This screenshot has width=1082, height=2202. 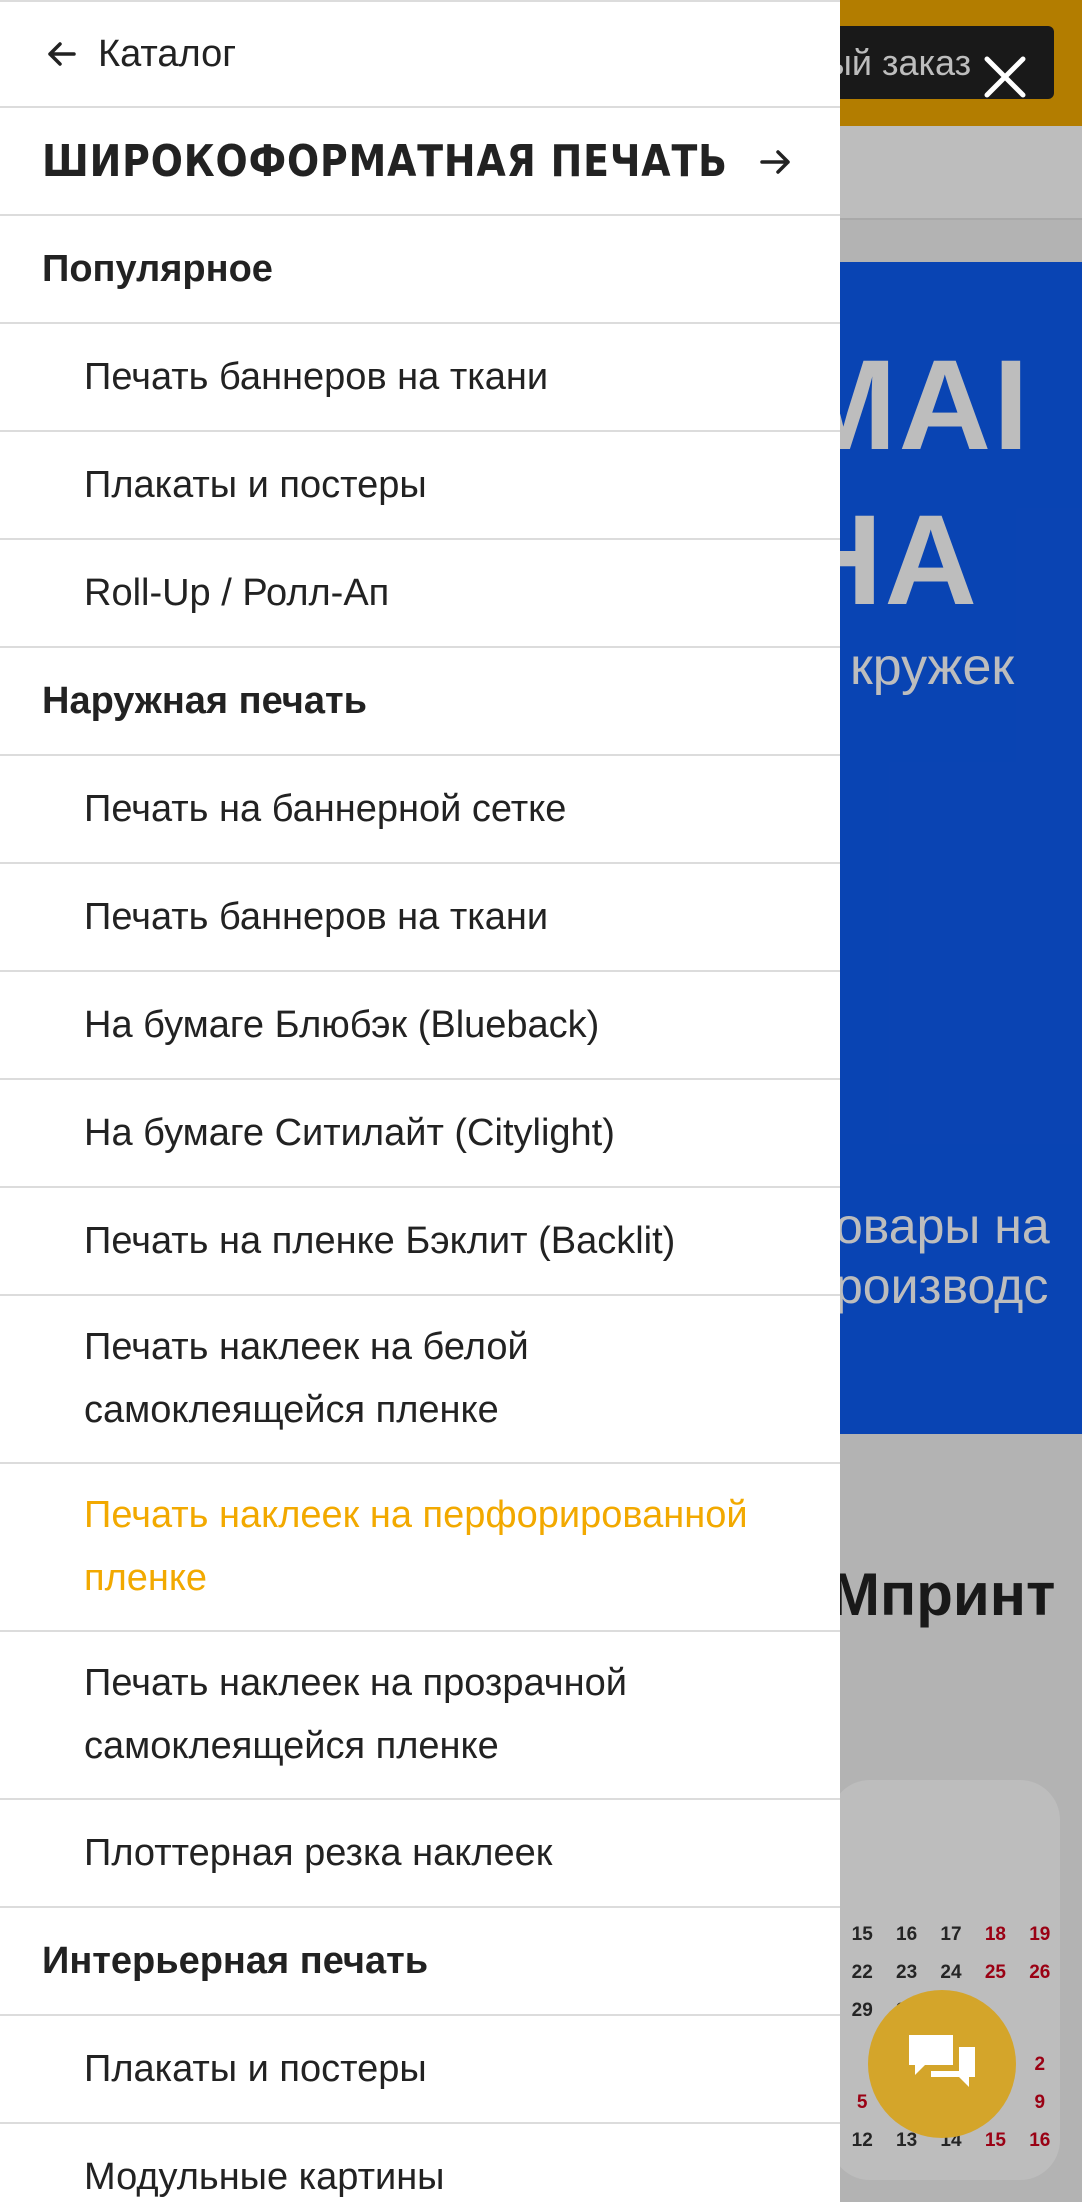 I want to click on menu-item-label: На бумаге Ситилайт (Citylight), so click(x=349, y=1132).